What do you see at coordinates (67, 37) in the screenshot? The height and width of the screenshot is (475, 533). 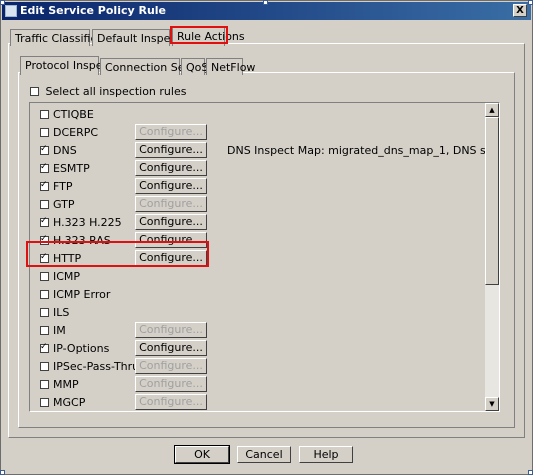 I see `tab-traffic-classification: Traffic Classification` at bounding box center [67, 37].